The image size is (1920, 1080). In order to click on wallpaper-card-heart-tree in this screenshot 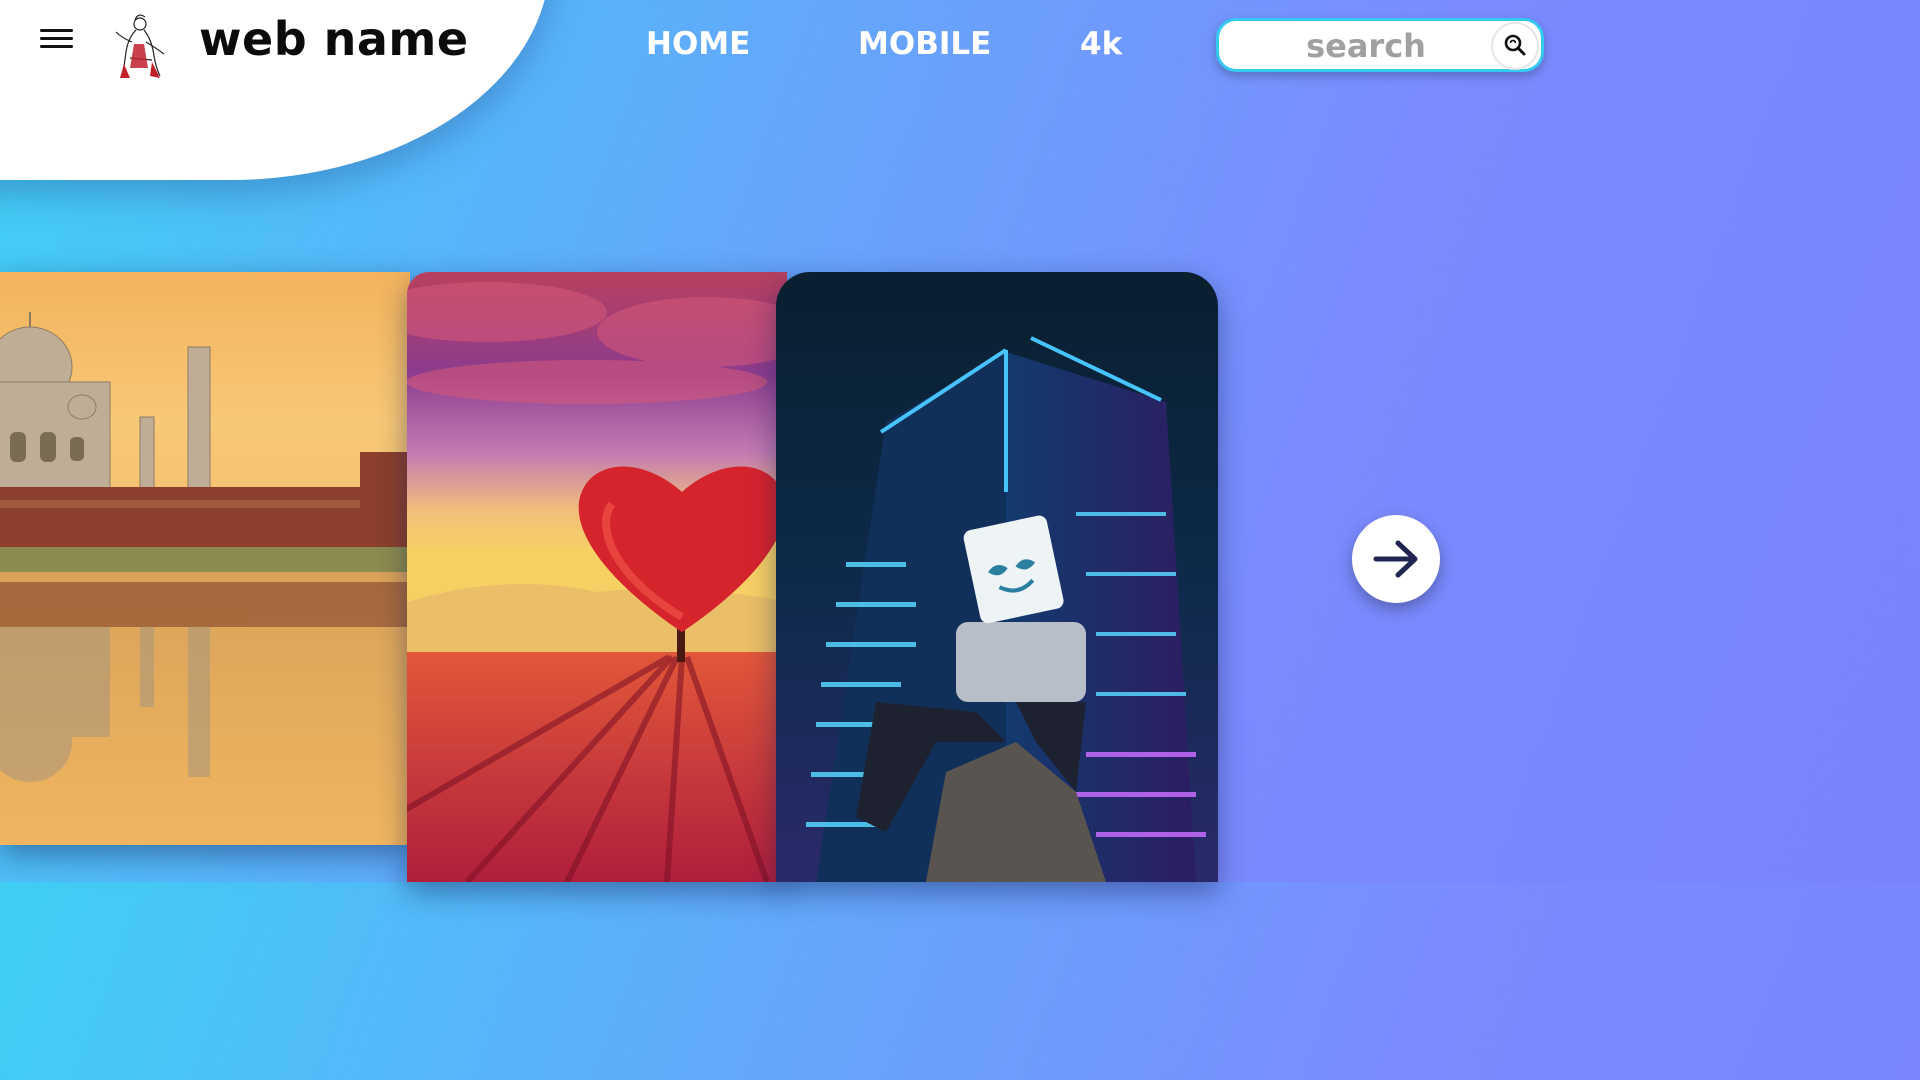, I will do `click(597, 577)`.